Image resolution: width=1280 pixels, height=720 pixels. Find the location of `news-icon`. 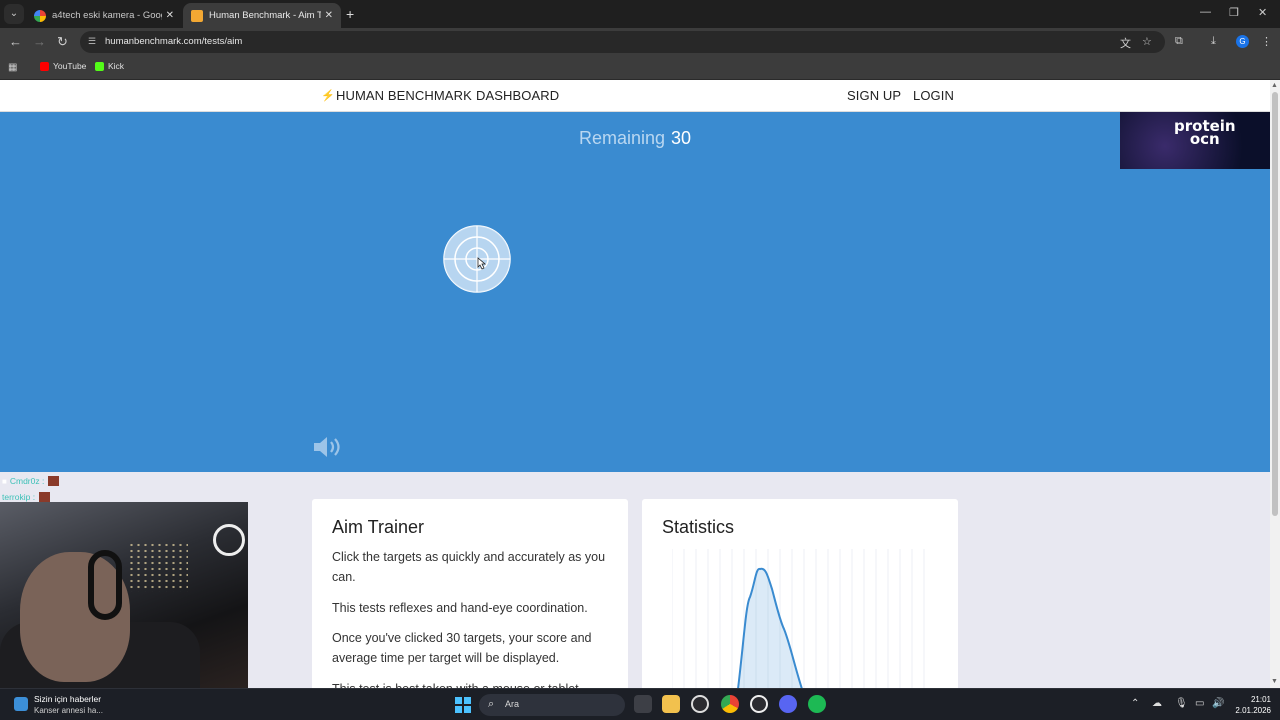

news-icon is located at coordinates (21, 704).